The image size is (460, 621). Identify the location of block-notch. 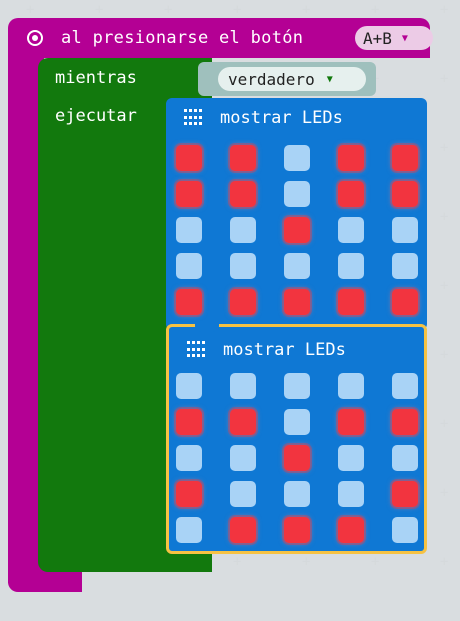
(207, 328).